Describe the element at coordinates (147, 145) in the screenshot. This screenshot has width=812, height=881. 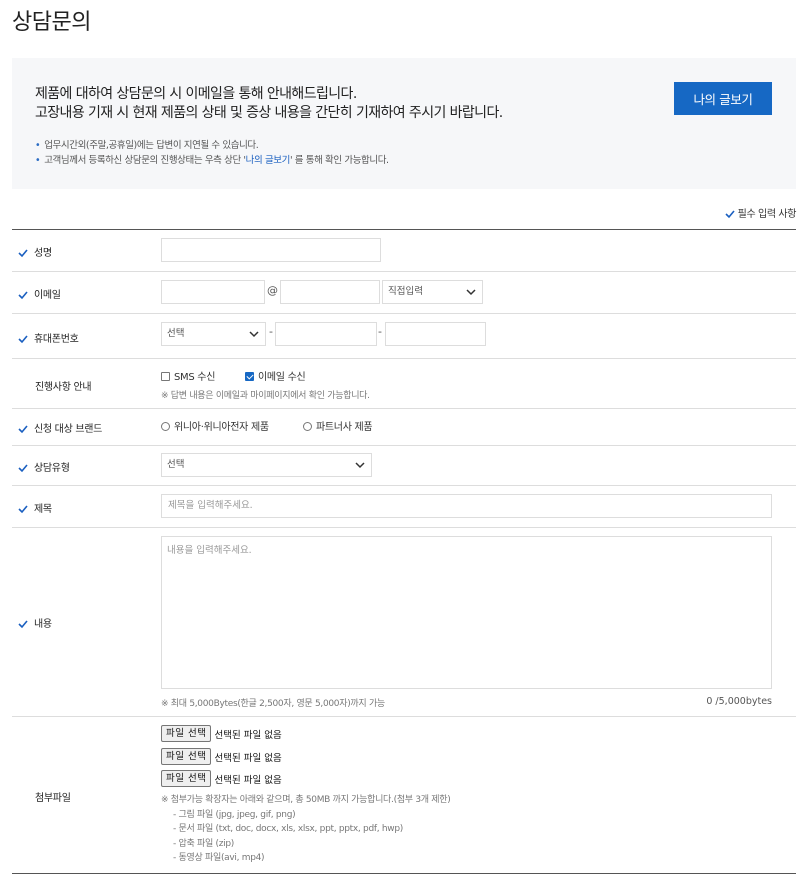
I see `notice-bullet-1: • 업무시간외(주말,공휴일)에는 답변이 지연될 수 있습니다.` at that location.